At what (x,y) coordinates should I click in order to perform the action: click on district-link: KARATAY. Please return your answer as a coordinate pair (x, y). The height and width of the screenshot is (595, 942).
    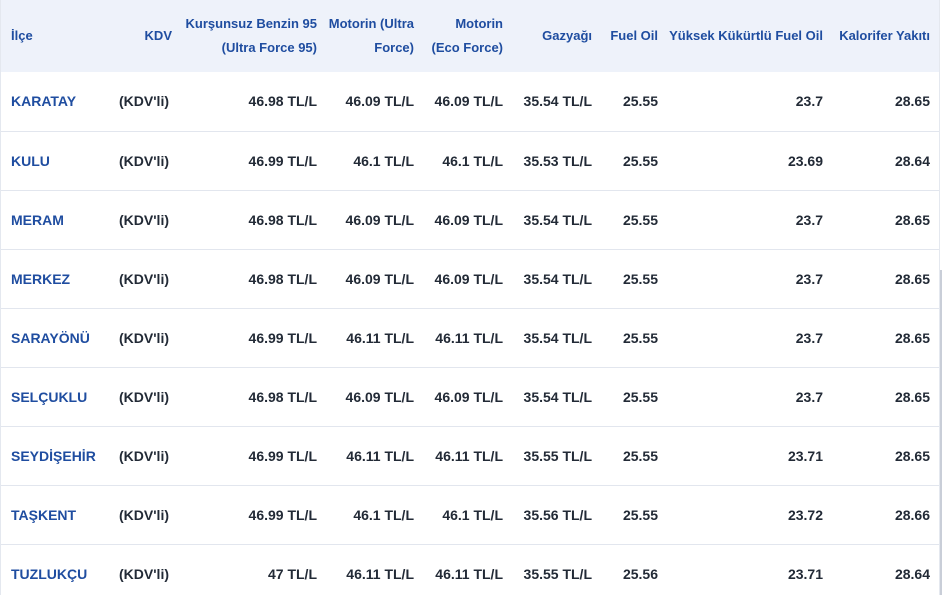
    Looking at the image, I should click on (56, 101).